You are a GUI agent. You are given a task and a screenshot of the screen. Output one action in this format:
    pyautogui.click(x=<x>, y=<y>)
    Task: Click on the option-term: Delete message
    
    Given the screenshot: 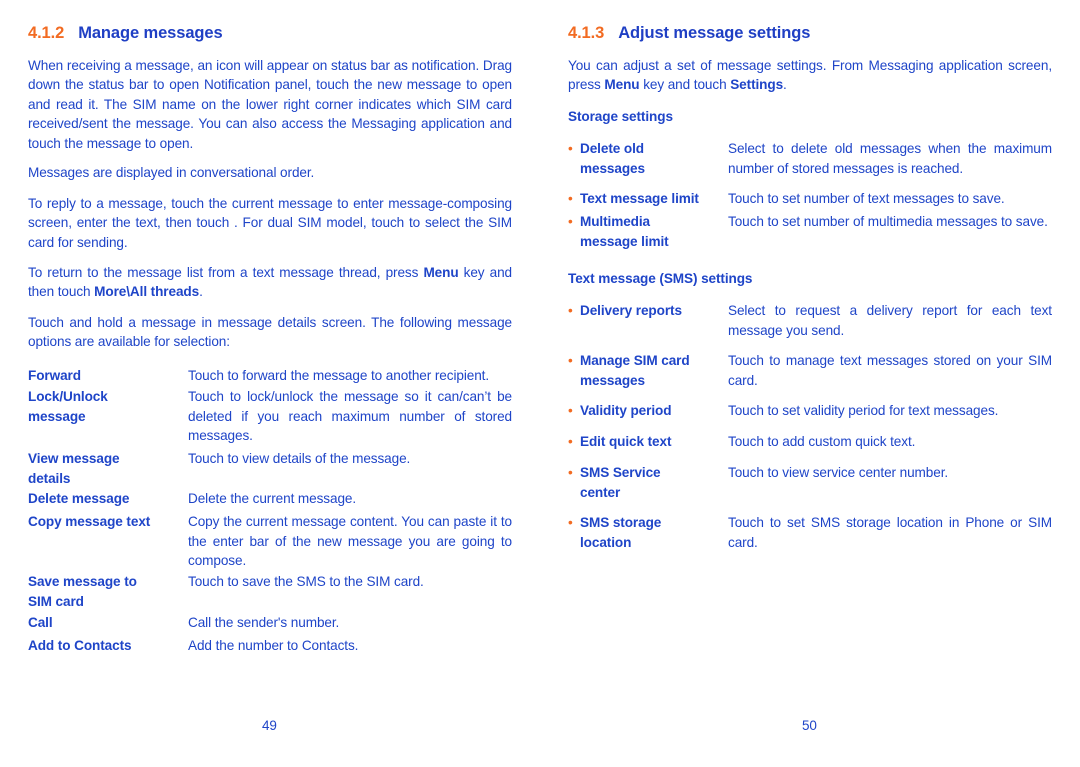 What is the action you would take?
    pyautogui.click(x=79, y=498)
    